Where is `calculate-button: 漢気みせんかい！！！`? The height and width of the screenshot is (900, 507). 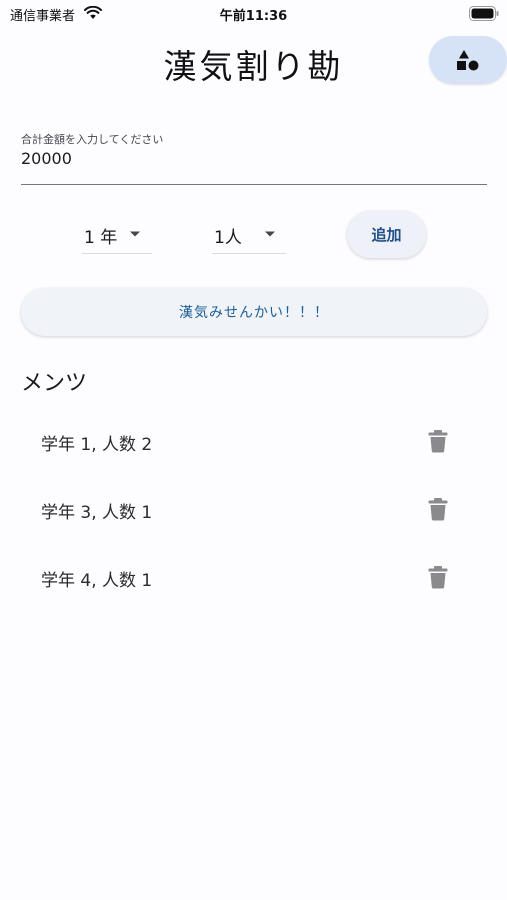
calculate-button: 漢気みせんかい！！！ is located at coordinates (254, 312).